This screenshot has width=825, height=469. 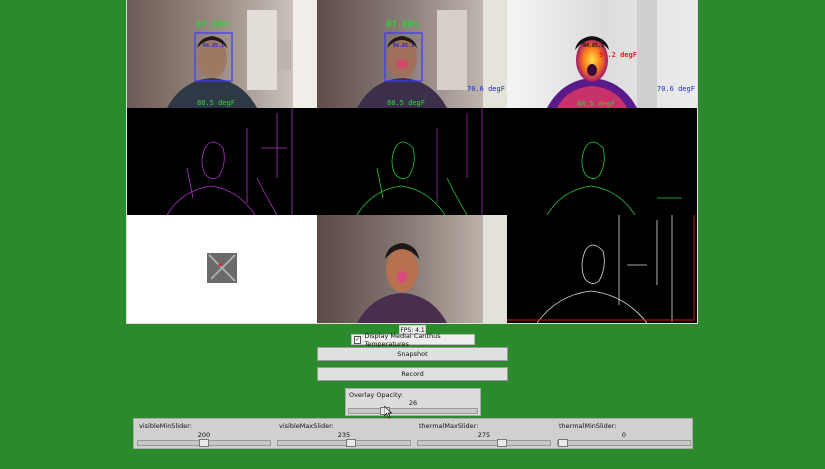 What do you see at coordinates (351, 443) in the screenshot?
I see `visible-max-slider-thumb` at bounding box center [351, 443].